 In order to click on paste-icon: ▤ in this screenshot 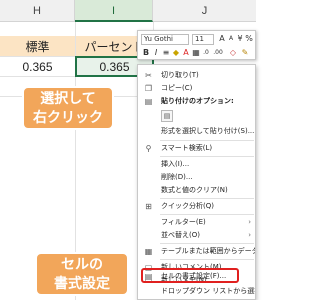, I will do `click(148, 101)`.